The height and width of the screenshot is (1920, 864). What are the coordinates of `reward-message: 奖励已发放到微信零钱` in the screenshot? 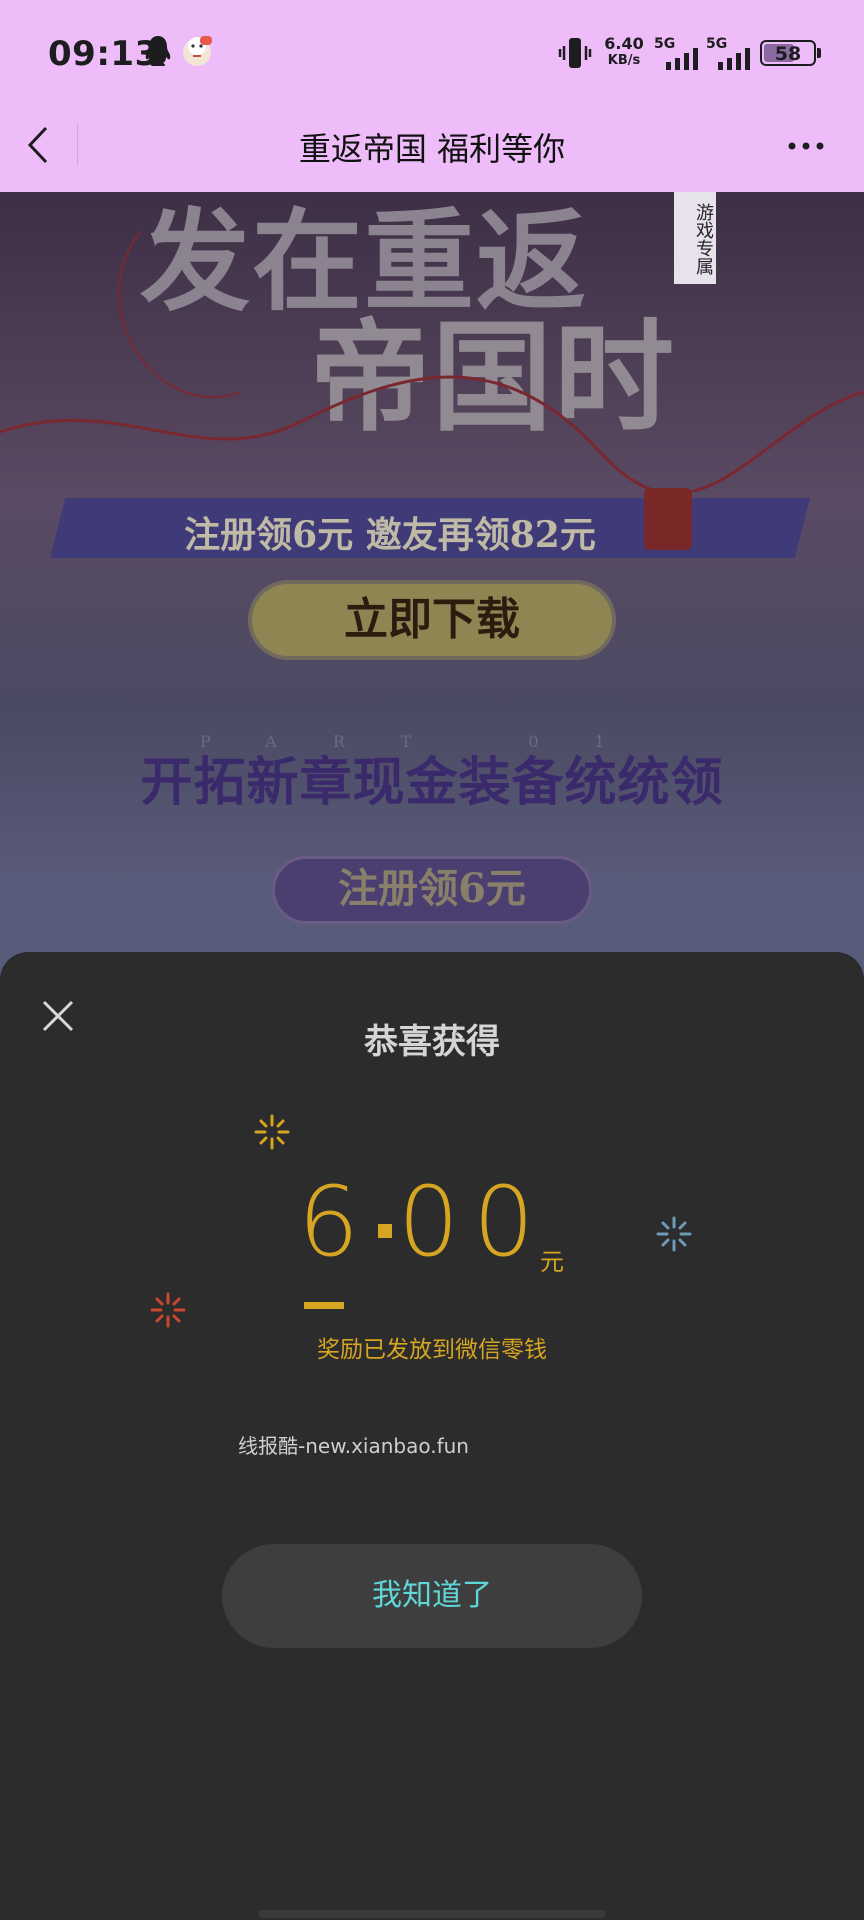 It's located at (432, 1350).